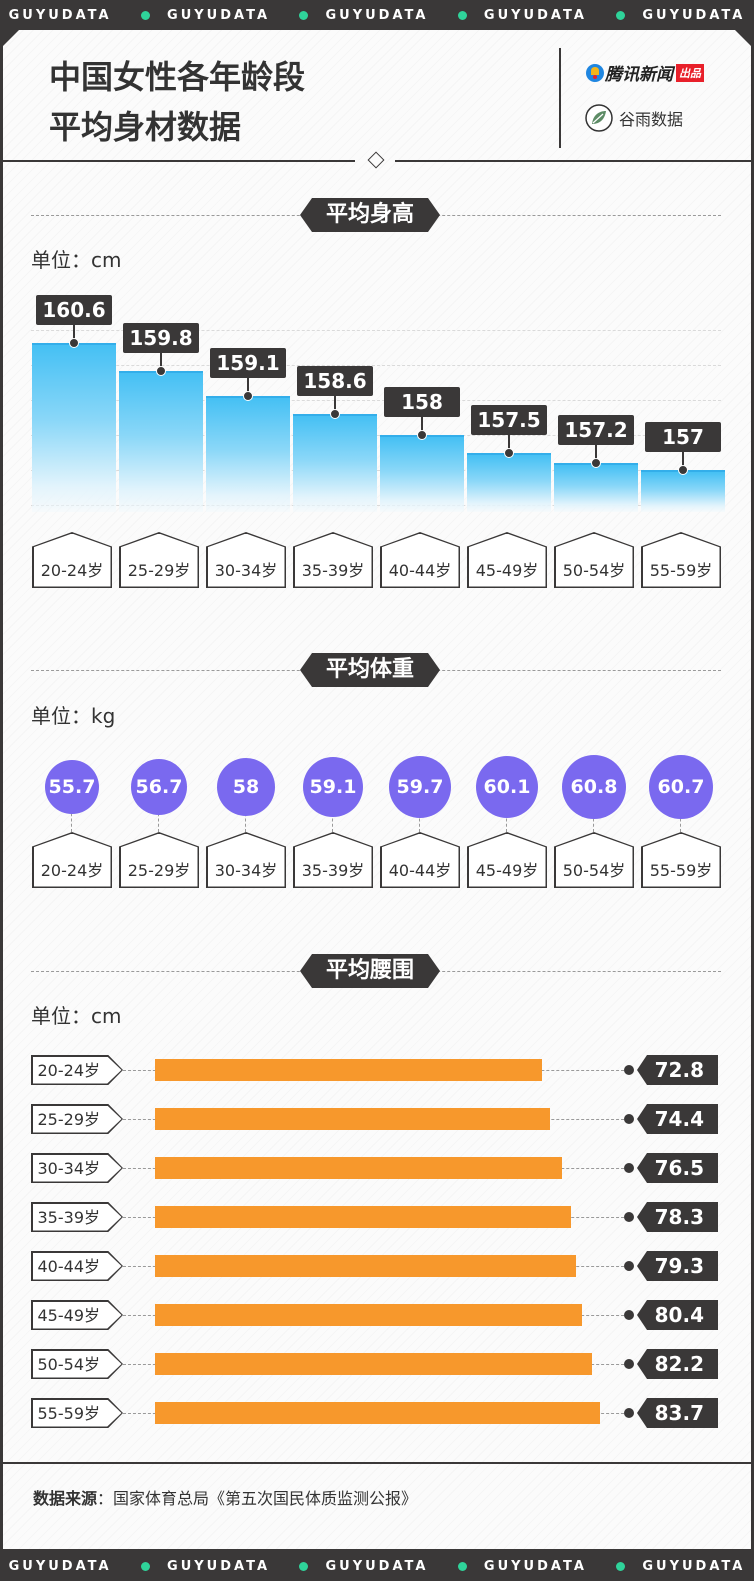  What do you see at coordinates (73, 716) in the screenshot?
I see `weight-unit-label: 单位：kg` at bounding box center [73, 716].